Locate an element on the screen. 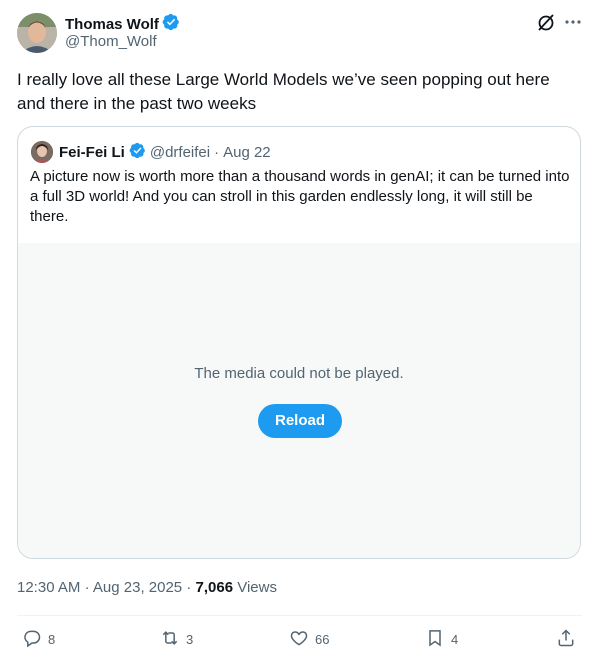 Image resolution: width=599 pixels, height=664 pixels. reply-icon is located at coordinates (32, 639).